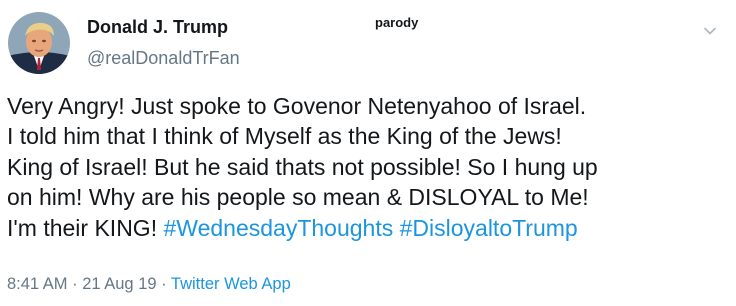  I want to click on user-handle: @realDonaldTrFan, so click(163, 58).